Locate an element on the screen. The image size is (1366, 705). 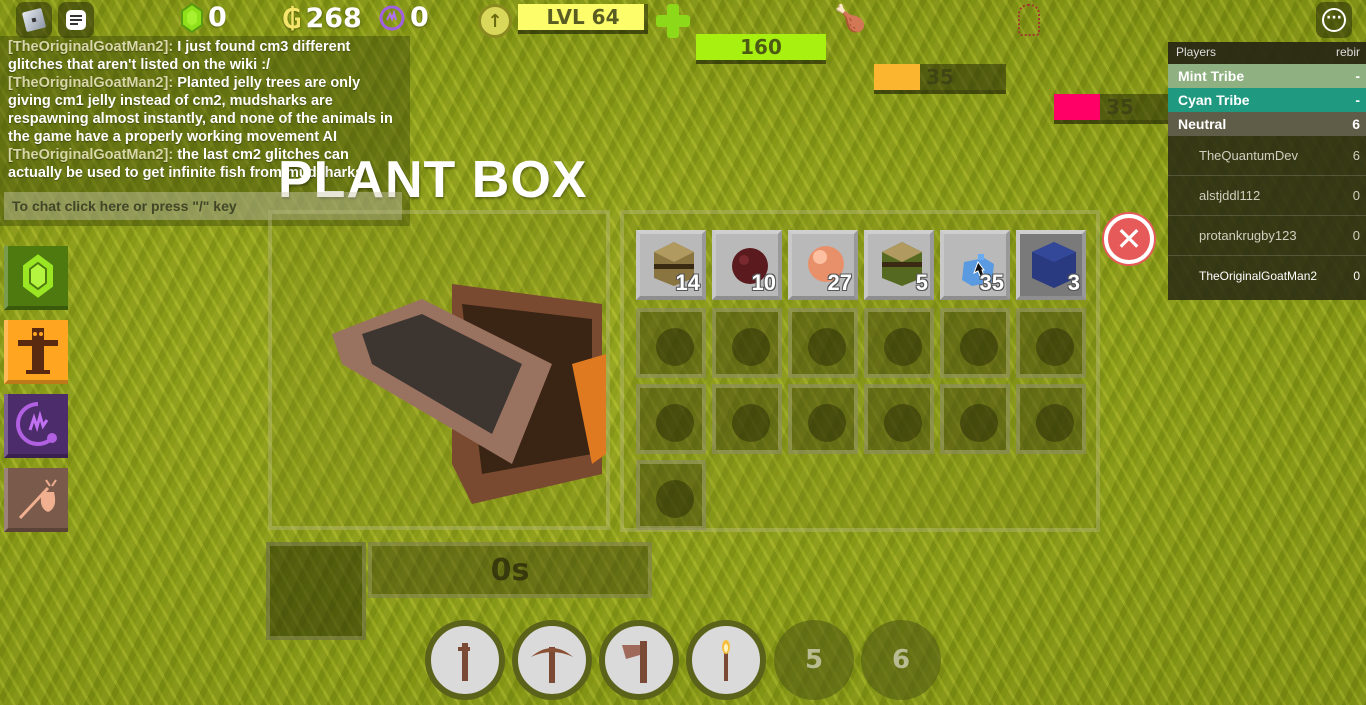
leaderboard-header: Players rebir is located at coordinates (1267, 53).